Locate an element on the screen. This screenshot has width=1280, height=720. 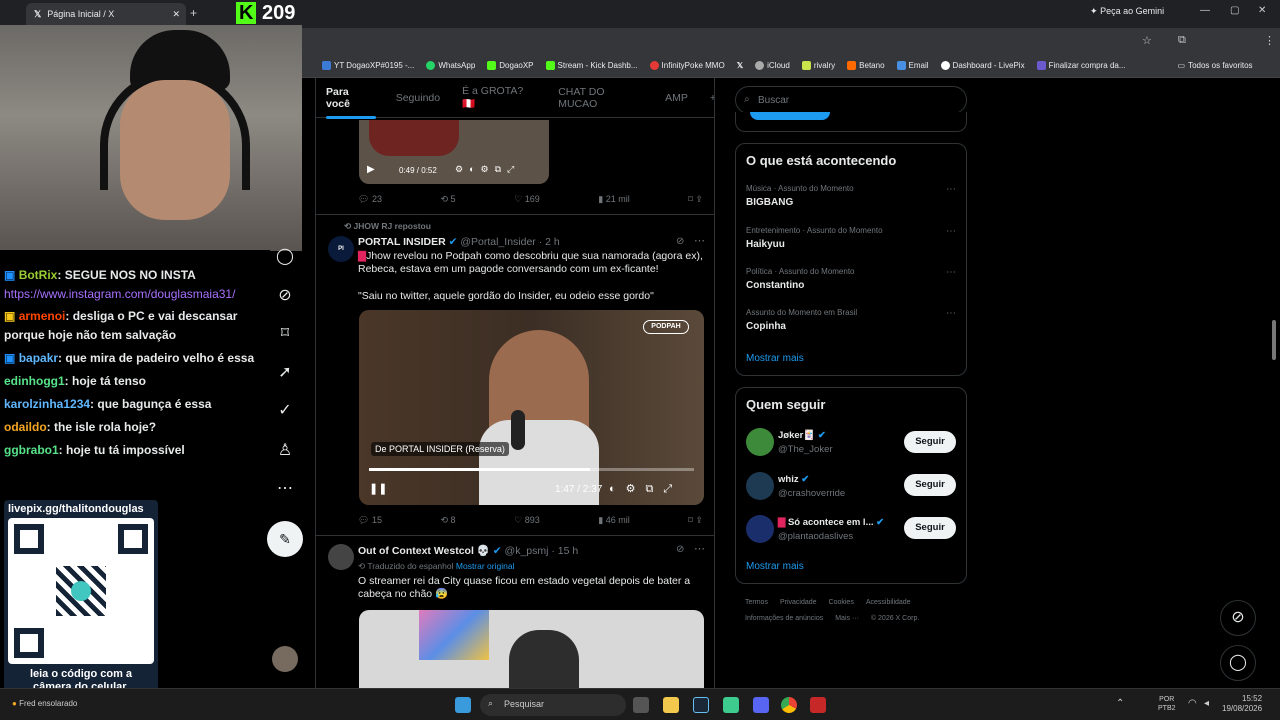
tweet-avatar: PI is located at coordinates (341, 249).